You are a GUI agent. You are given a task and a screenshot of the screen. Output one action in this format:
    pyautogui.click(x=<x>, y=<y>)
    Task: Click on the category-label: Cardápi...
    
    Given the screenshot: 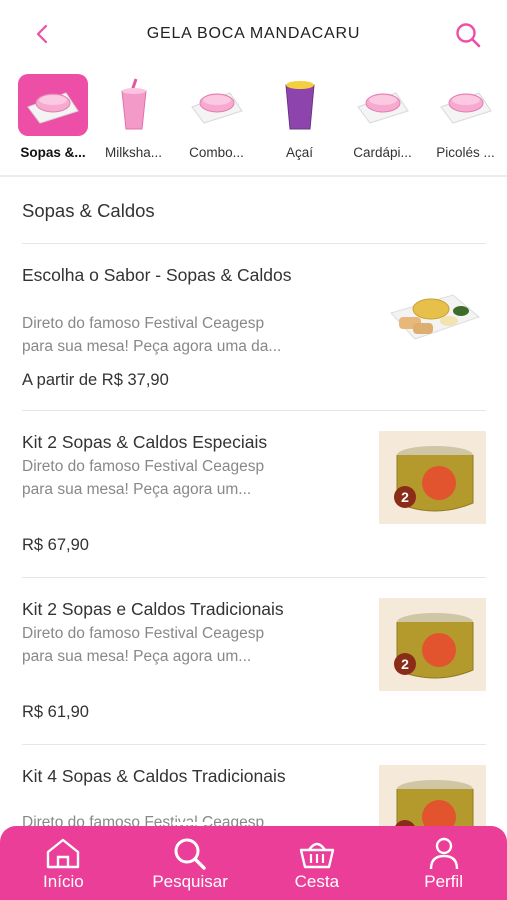 What is the action you would take?
    pyautogui.click(x=382, y=152)
    